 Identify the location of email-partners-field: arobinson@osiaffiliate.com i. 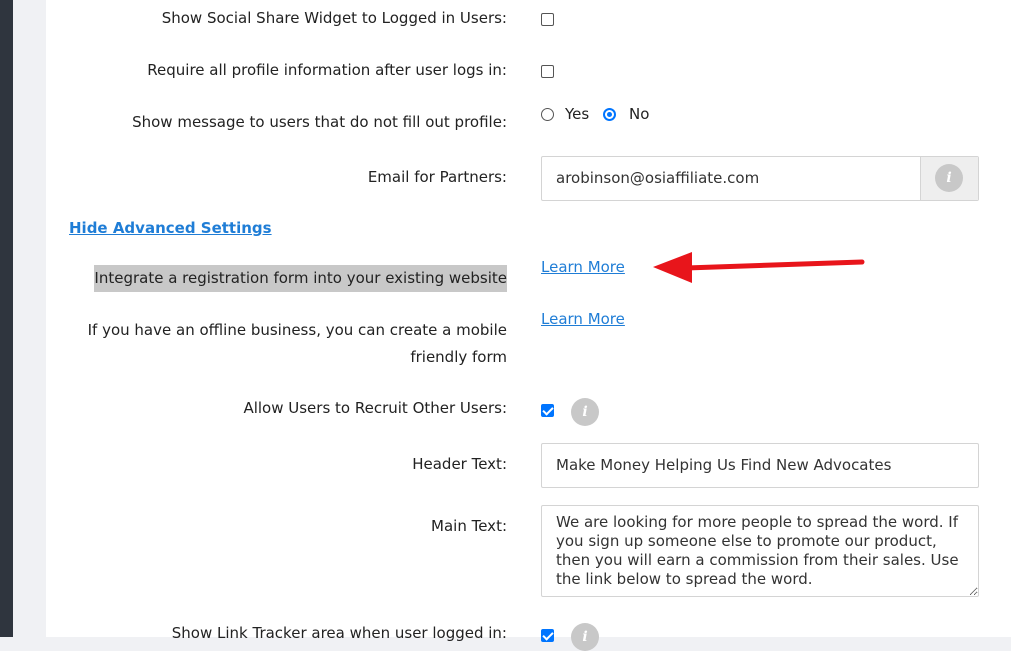
(760, 178).